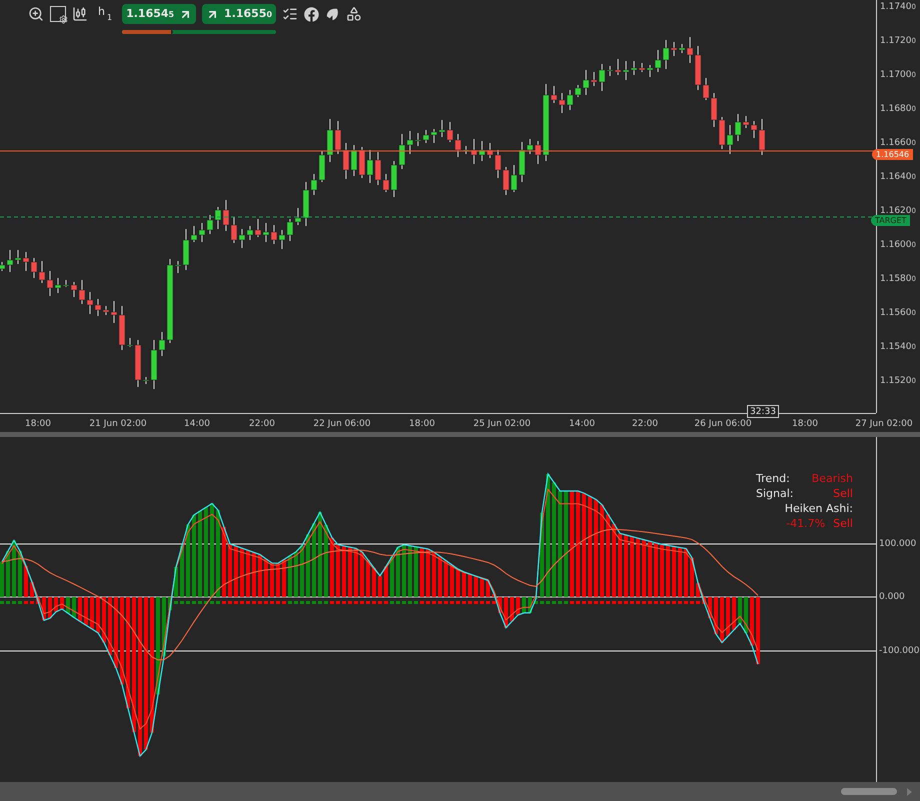 Image resolution: width=920 pixels, height=801 pixels. What do you see at coordinates (893, 154) in the screenshot?
I see `price-tag: 1.16546` at bounding box center [893, 154].